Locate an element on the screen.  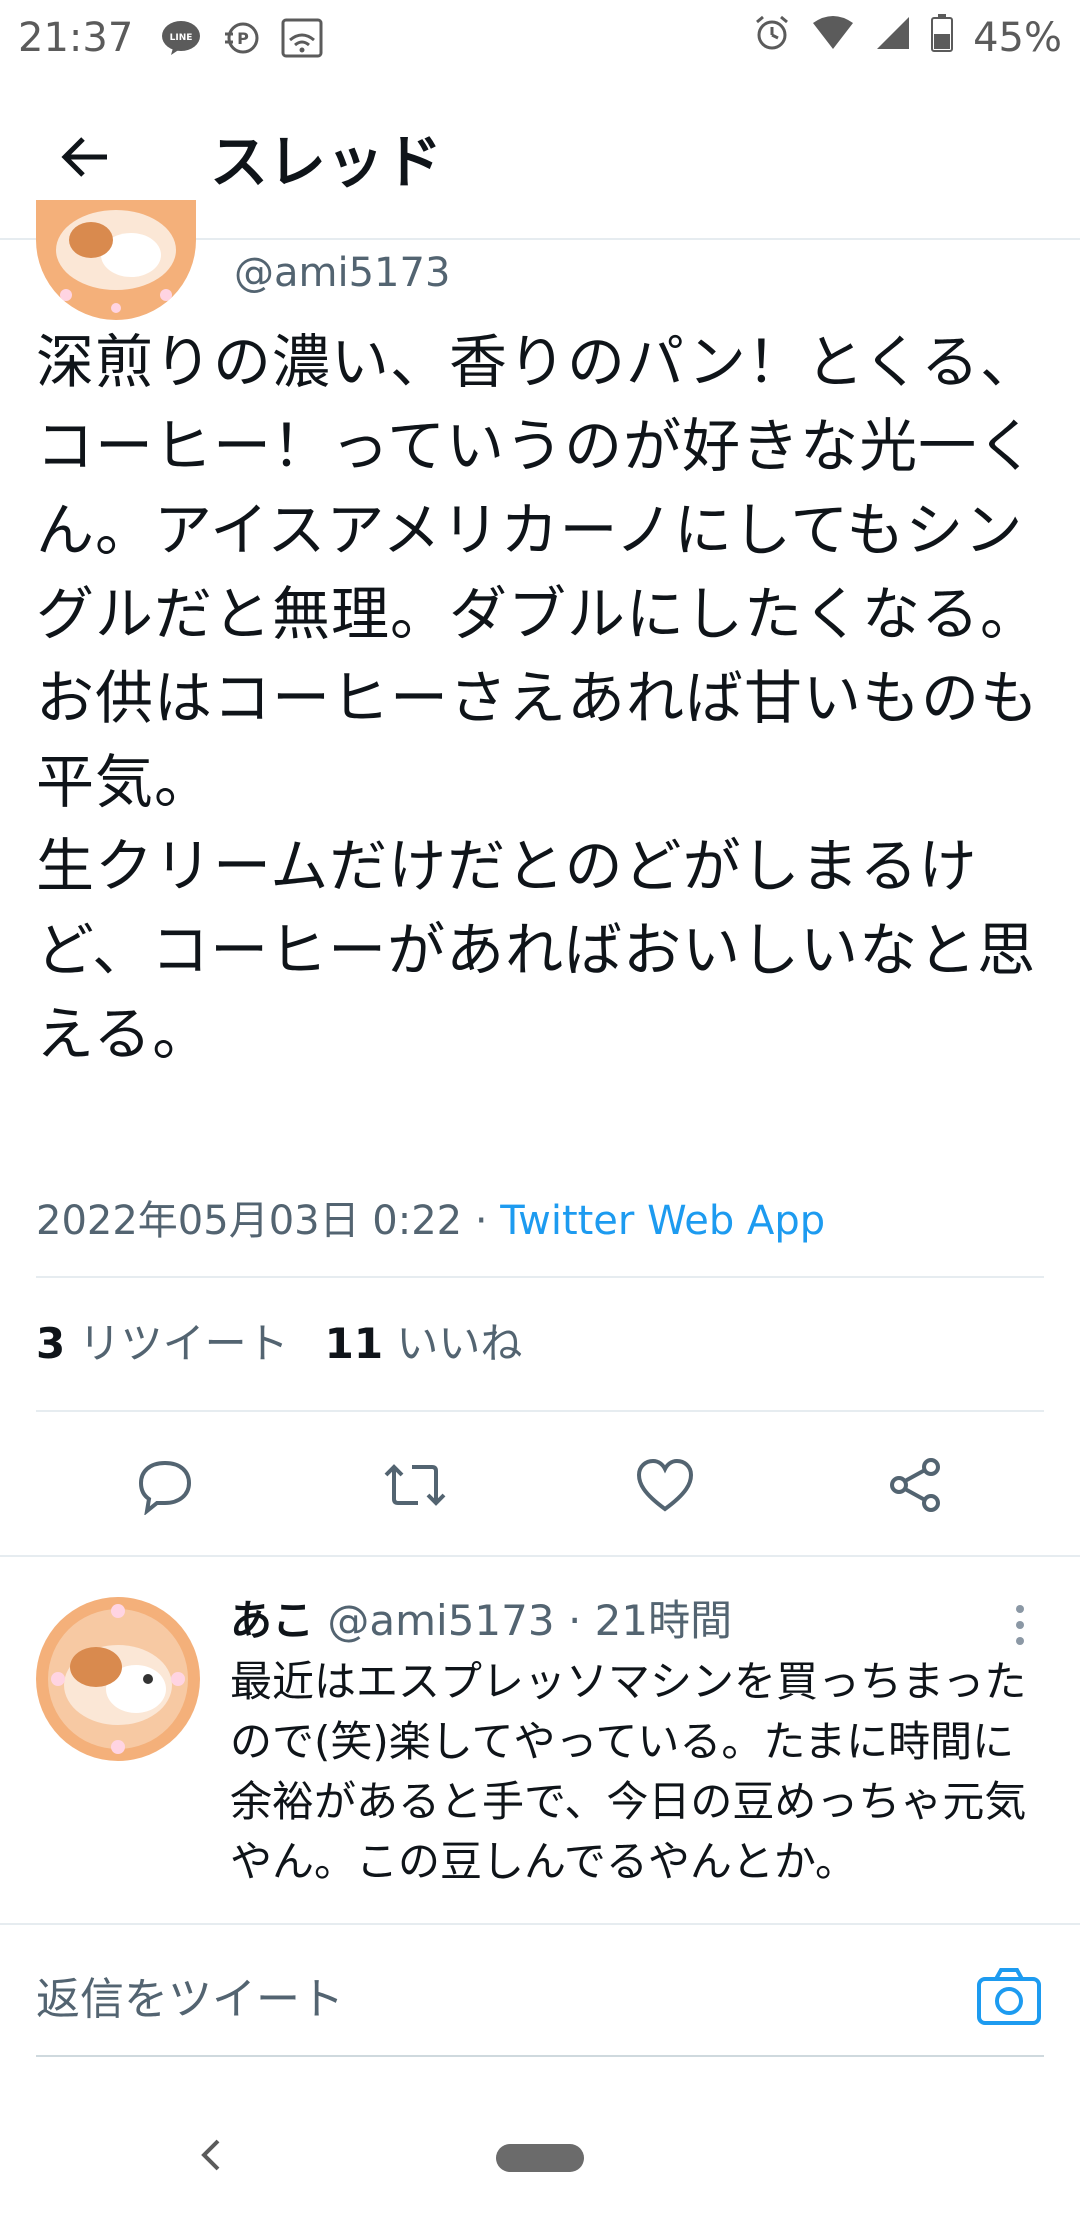
reply-header: あこ @ami5173 · 21時間 is located at coordinates (481, 1617).